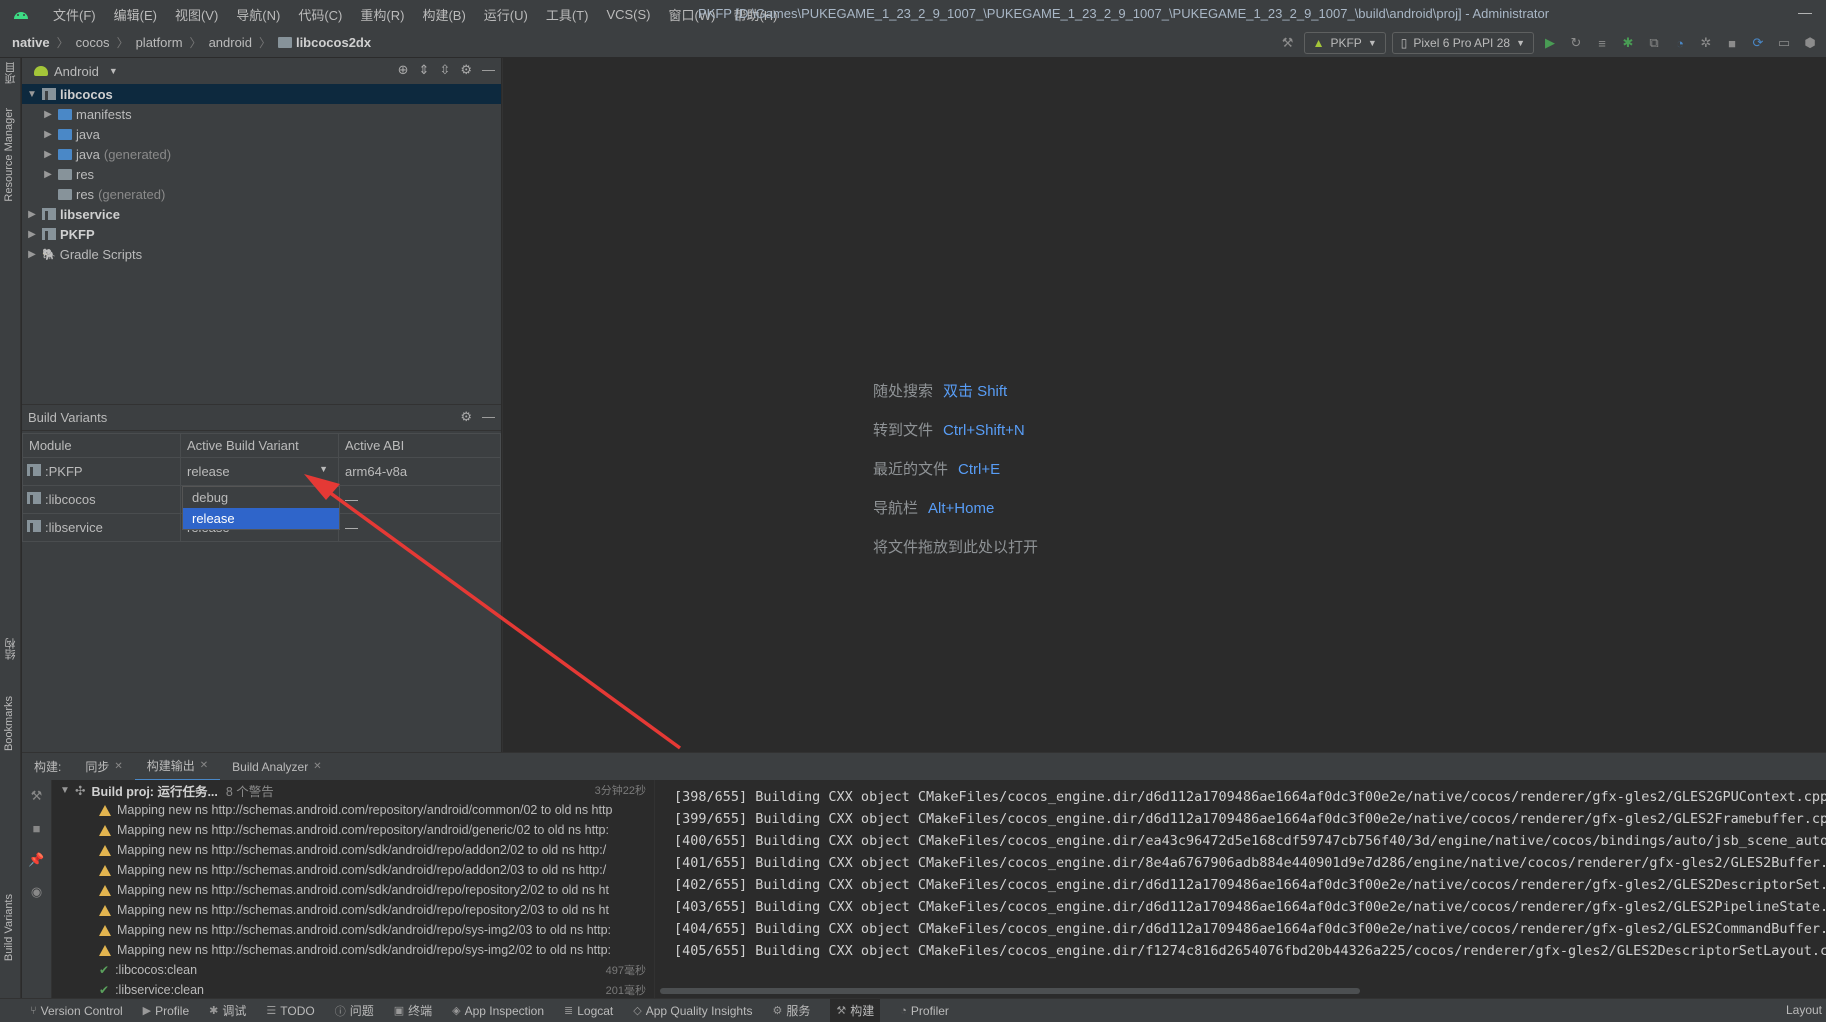  What do you see at coordinates (76, 71) in the screenshot?
I see `project-view-selector: Android` at bounding box center [76, 71].